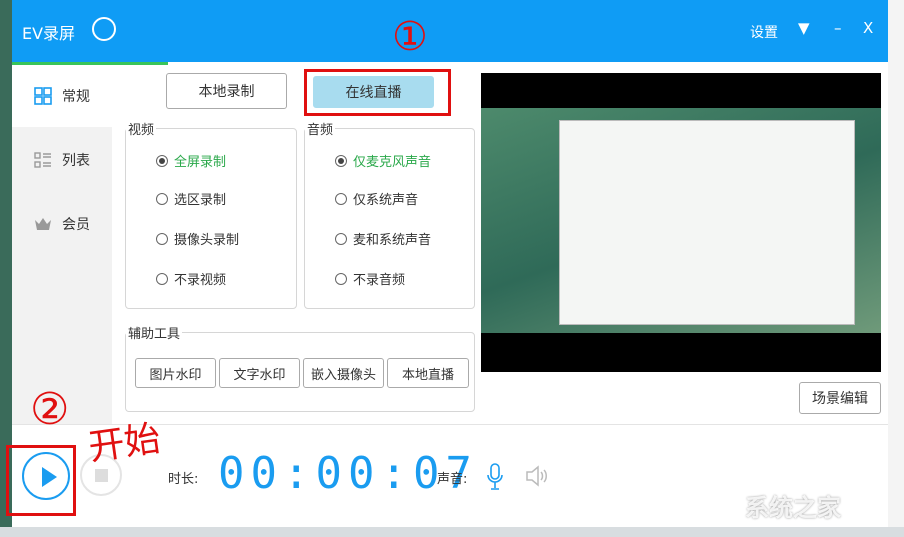  I want to click on video-group-label: 视频, so click(141, 128).